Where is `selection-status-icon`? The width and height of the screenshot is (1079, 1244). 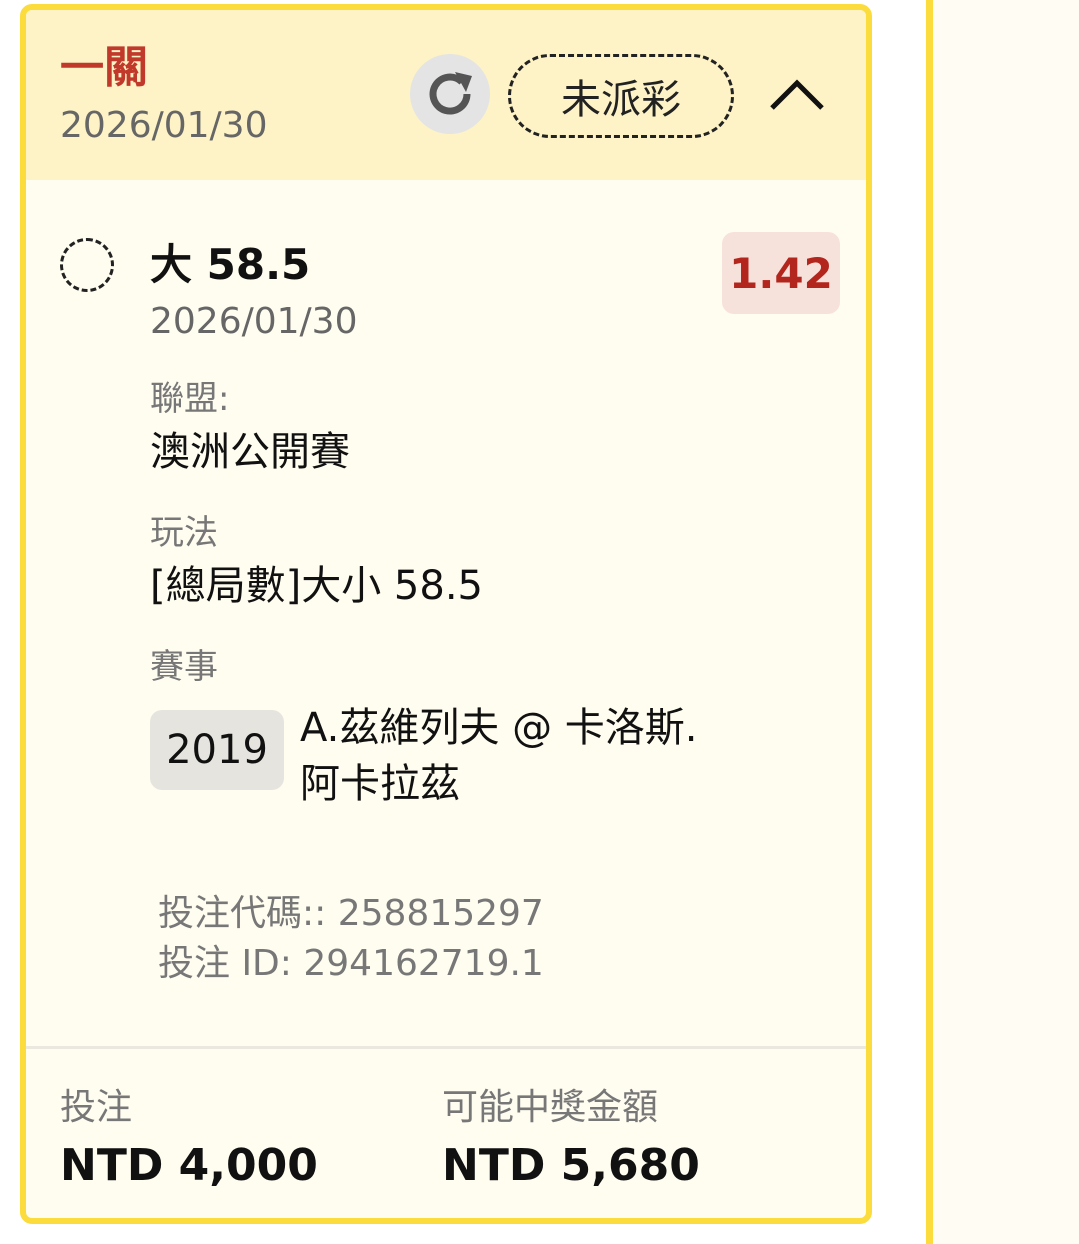
selection-status-icon is located at coordinates (87, 265).